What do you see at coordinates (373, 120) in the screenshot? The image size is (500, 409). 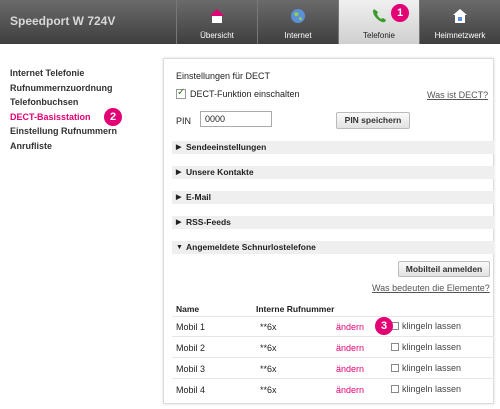 I see `pin-save-button: PIN speichern` at bounding box center [373, 120].